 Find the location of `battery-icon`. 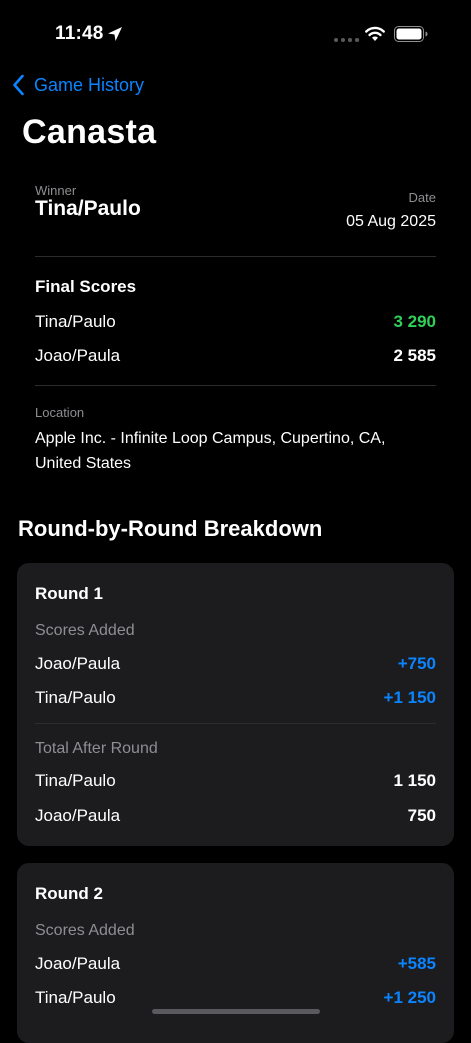

battery-icon is located at coordinates (411, 34).